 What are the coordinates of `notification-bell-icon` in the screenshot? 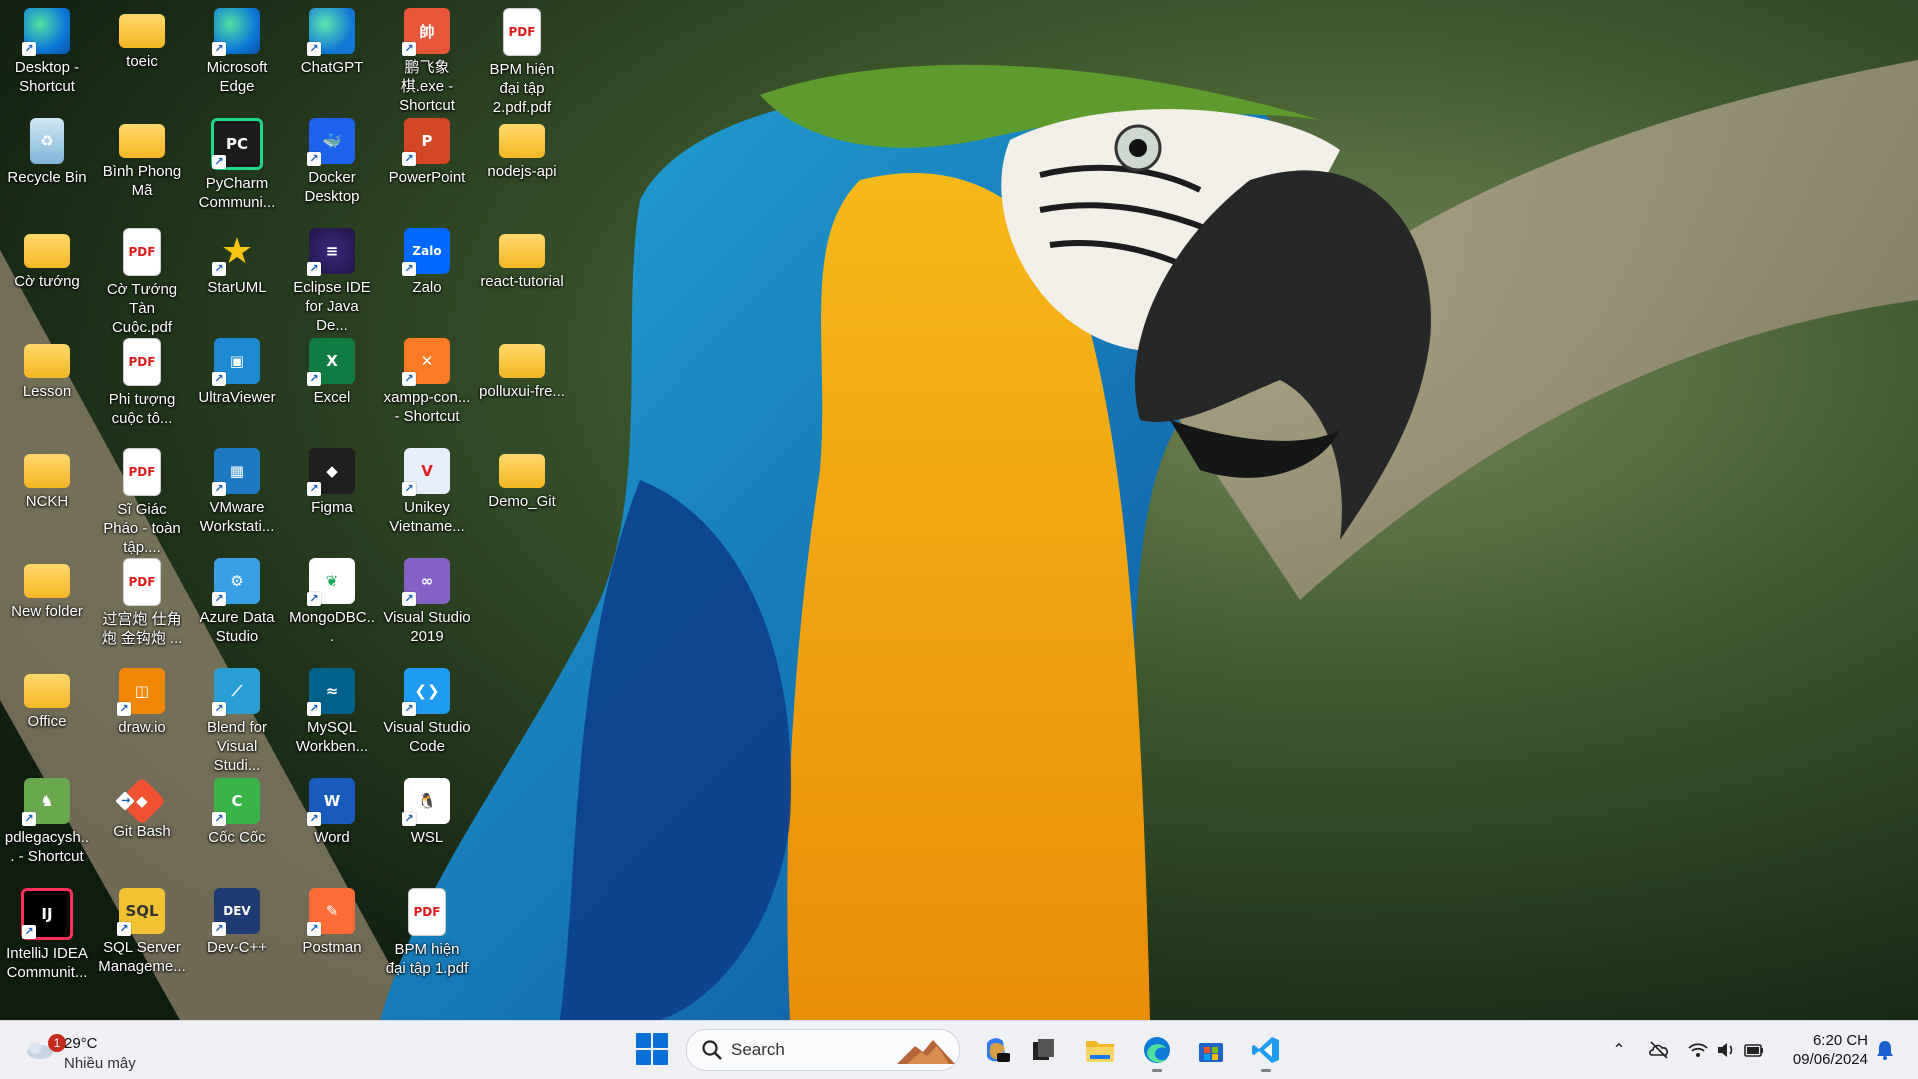 It's located at (1885, 1050).